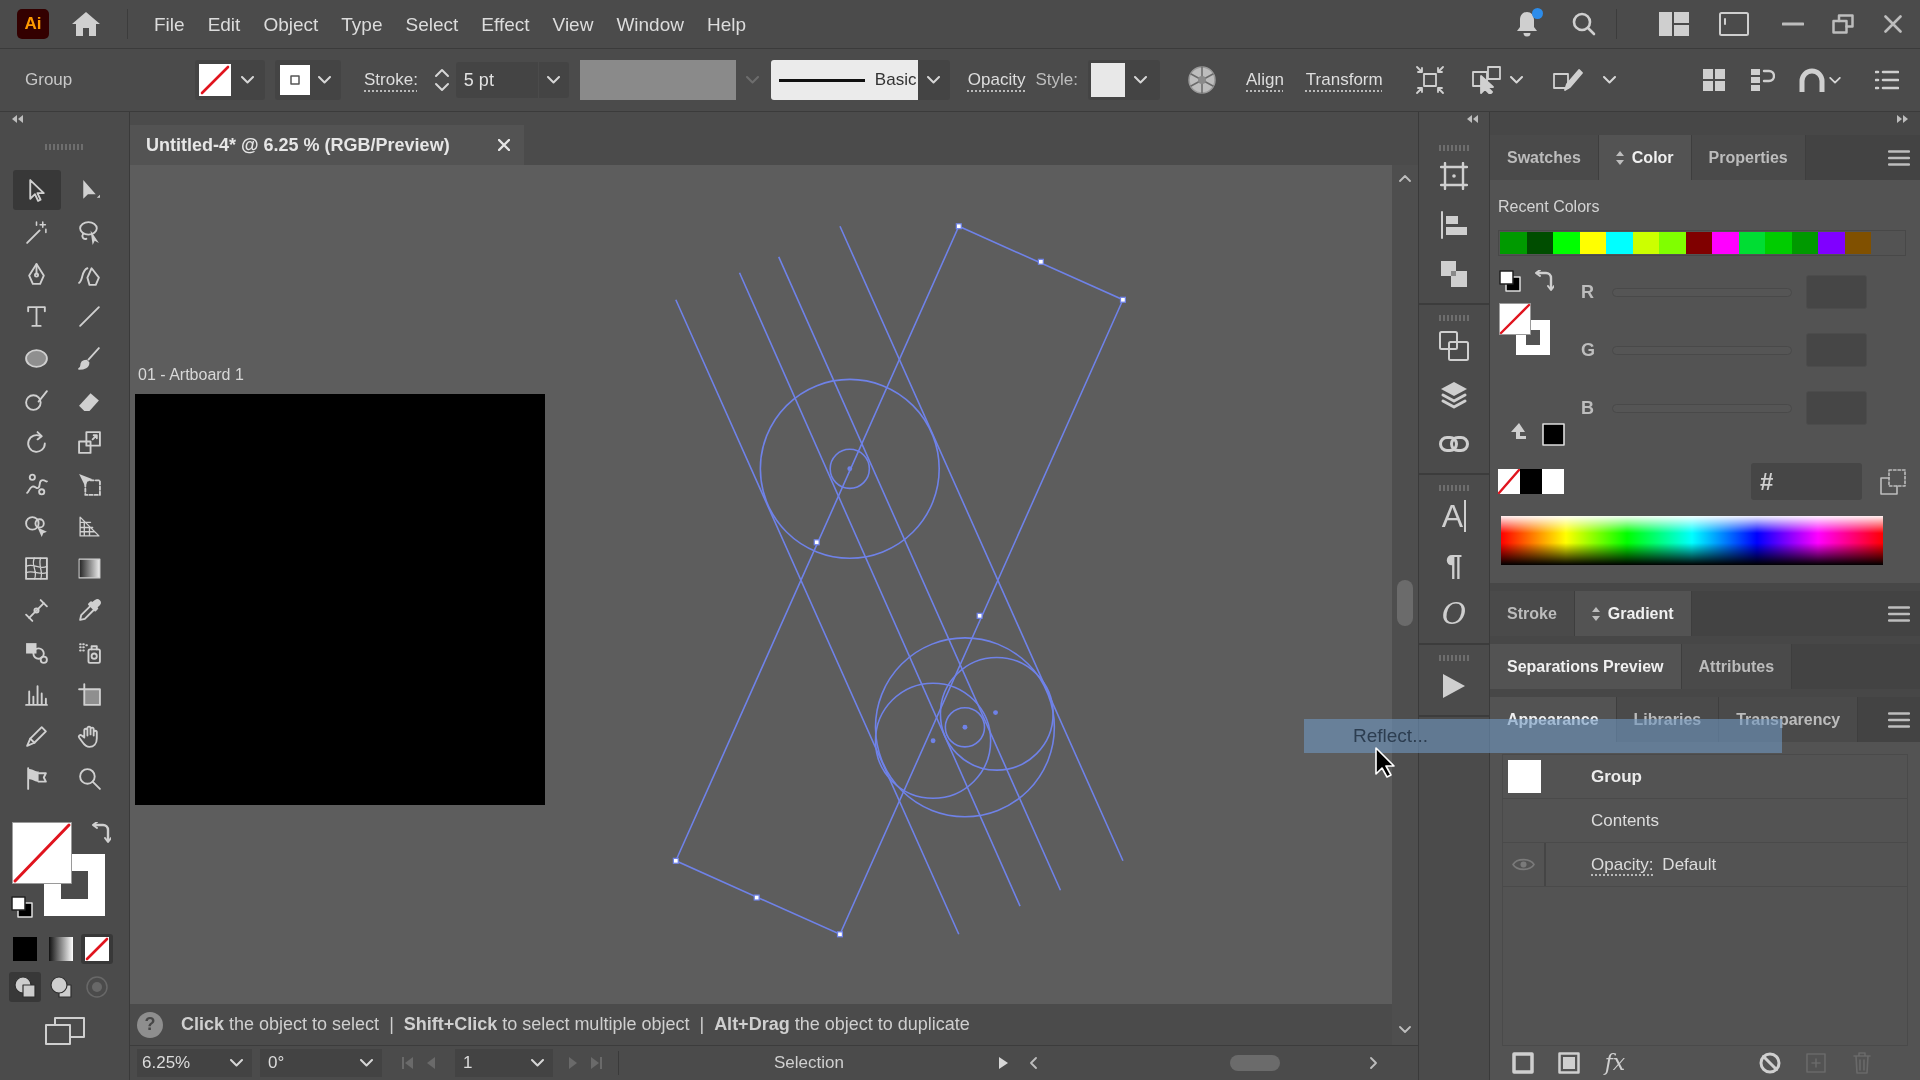 Image resolution: width=1920 pixels, height=1080 pixels. Describe the element at coordinates (1454, 564) in the screenshot. I see `paragraph-panel-button: ¶` at that location.